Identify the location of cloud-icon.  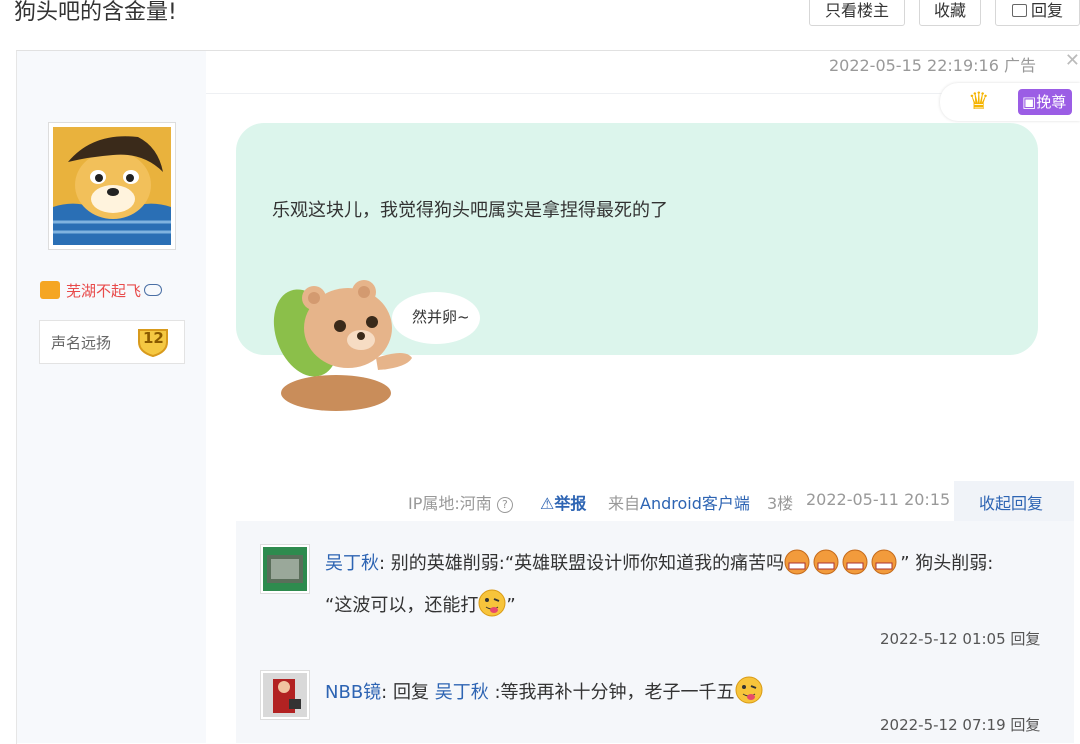
(153, 290).